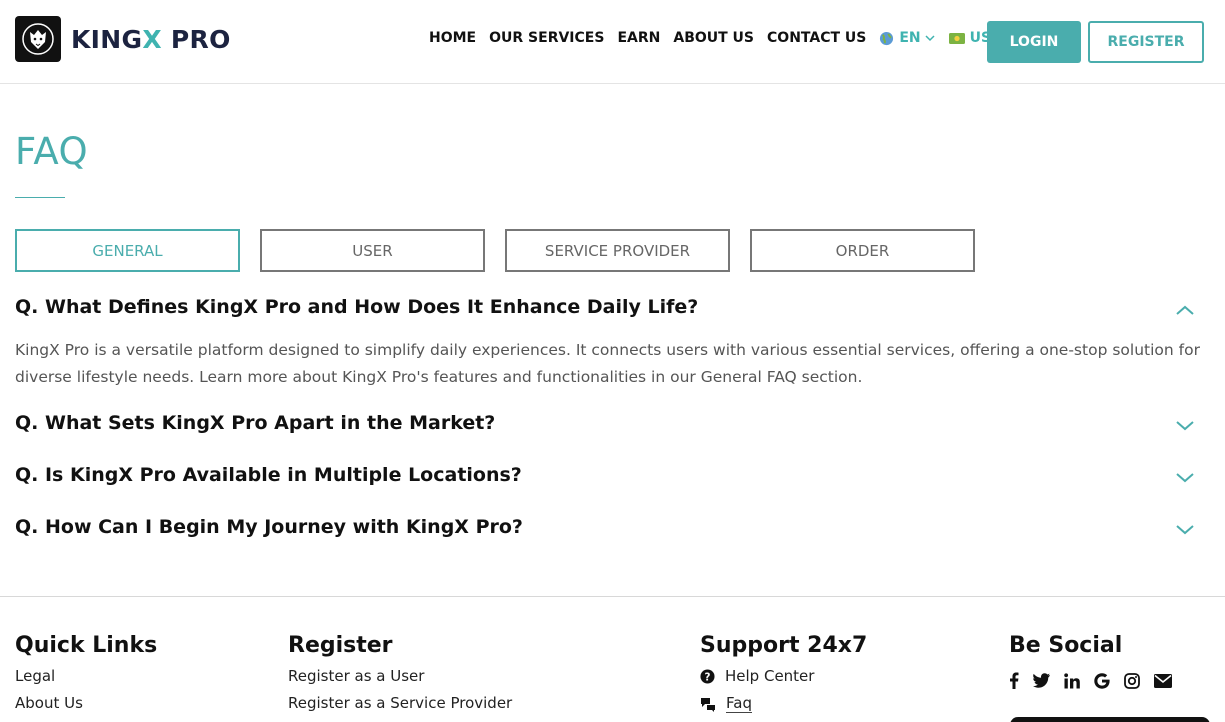  Describe the element at coordinates (38, 39) in the screenshot. I see `lion-logo-icon` at that location.